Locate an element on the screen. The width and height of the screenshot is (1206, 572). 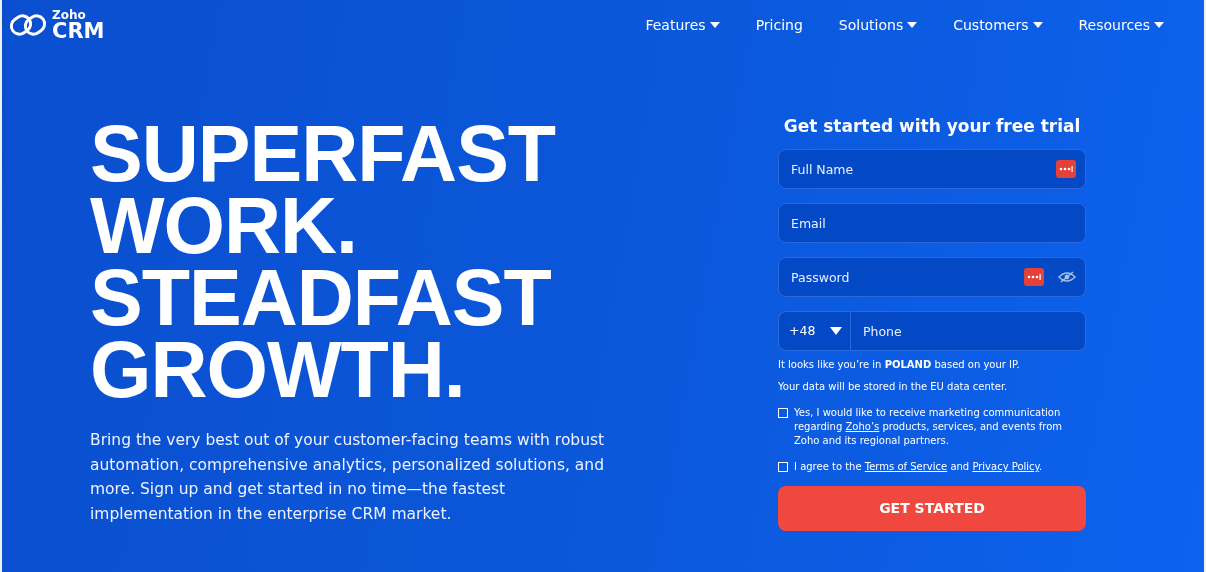
nav-link: Solutions is located at coordinates (878, 25).